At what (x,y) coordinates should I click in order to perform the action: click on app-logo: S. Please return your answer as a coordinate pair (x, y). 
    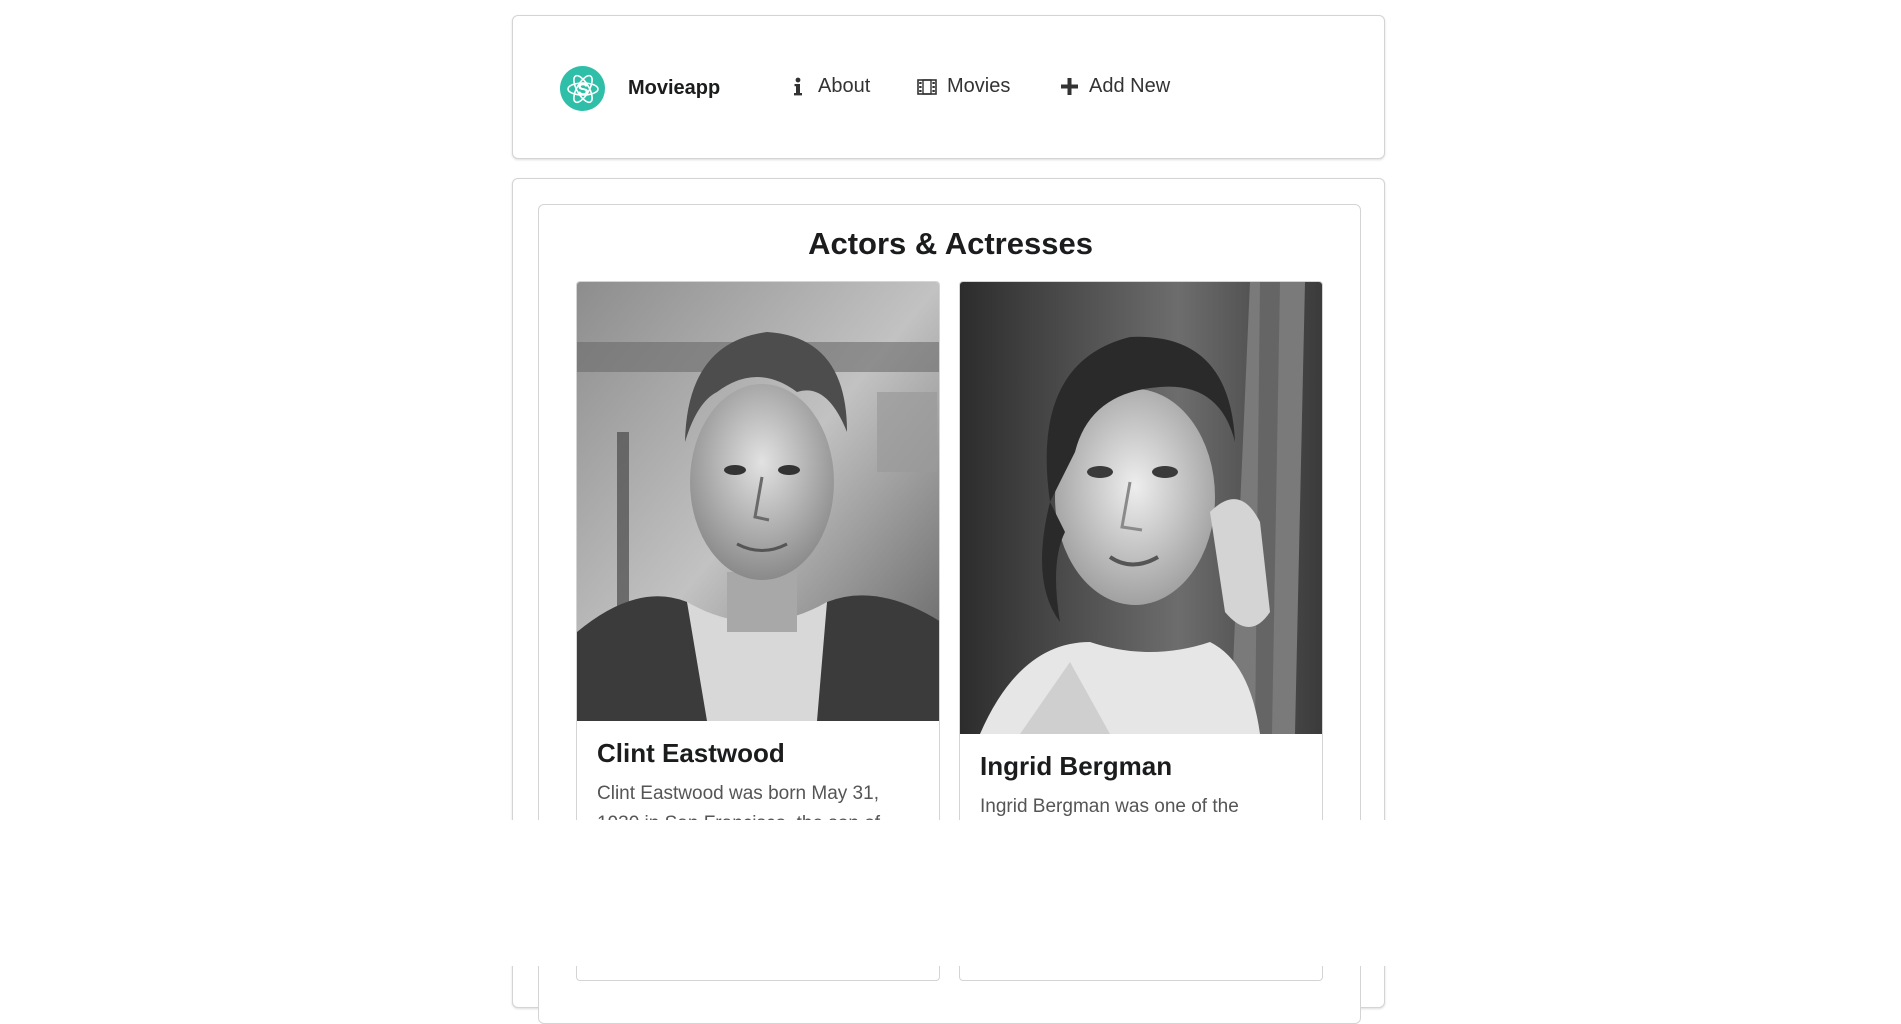
    Looking at the image, I should click on (582, 88).